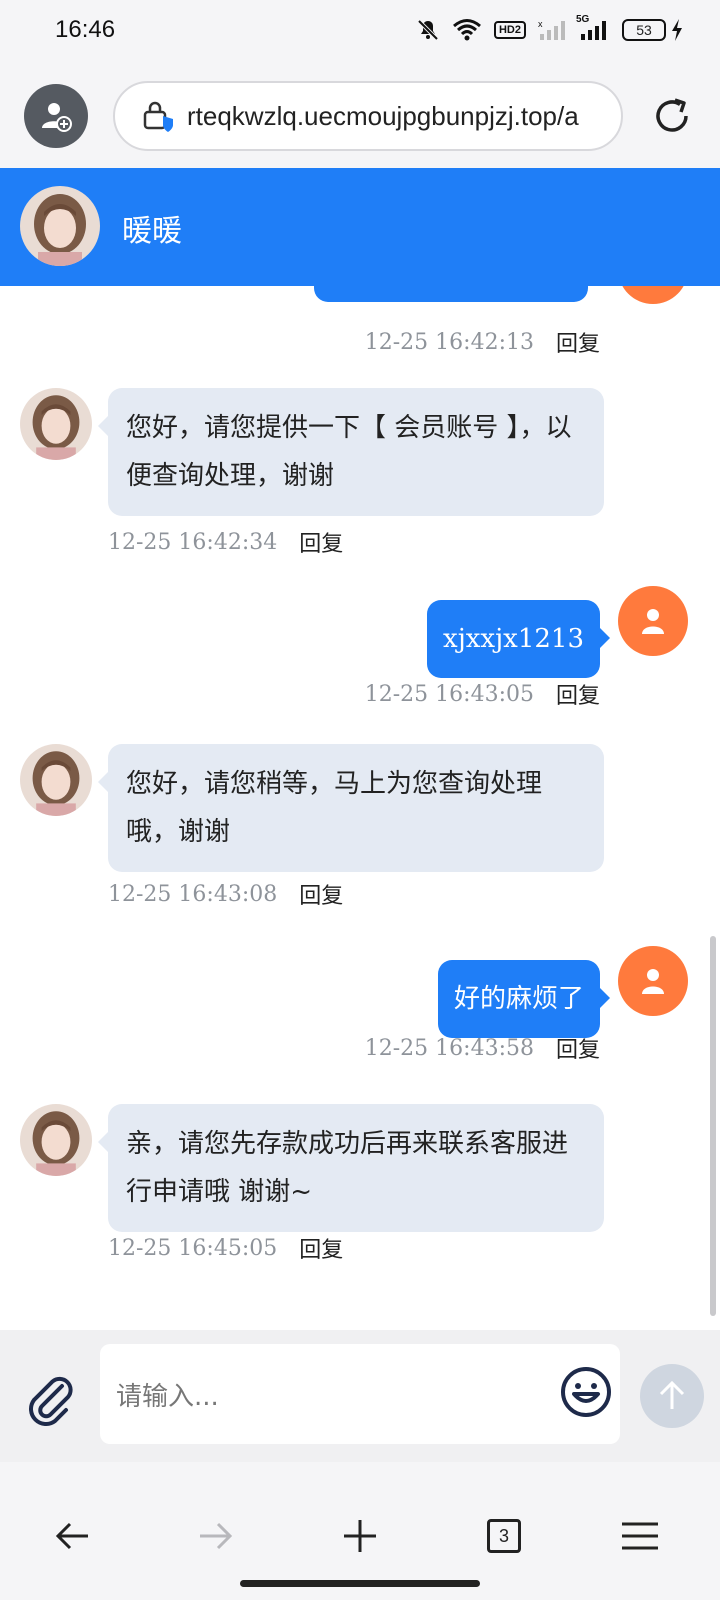 The image size is (720, 1600). What do you see at coordinates (449, 694) in the screenshot?
I see `message-timestamp: 12-25 16:43:05` at bounding box center [449, 694].